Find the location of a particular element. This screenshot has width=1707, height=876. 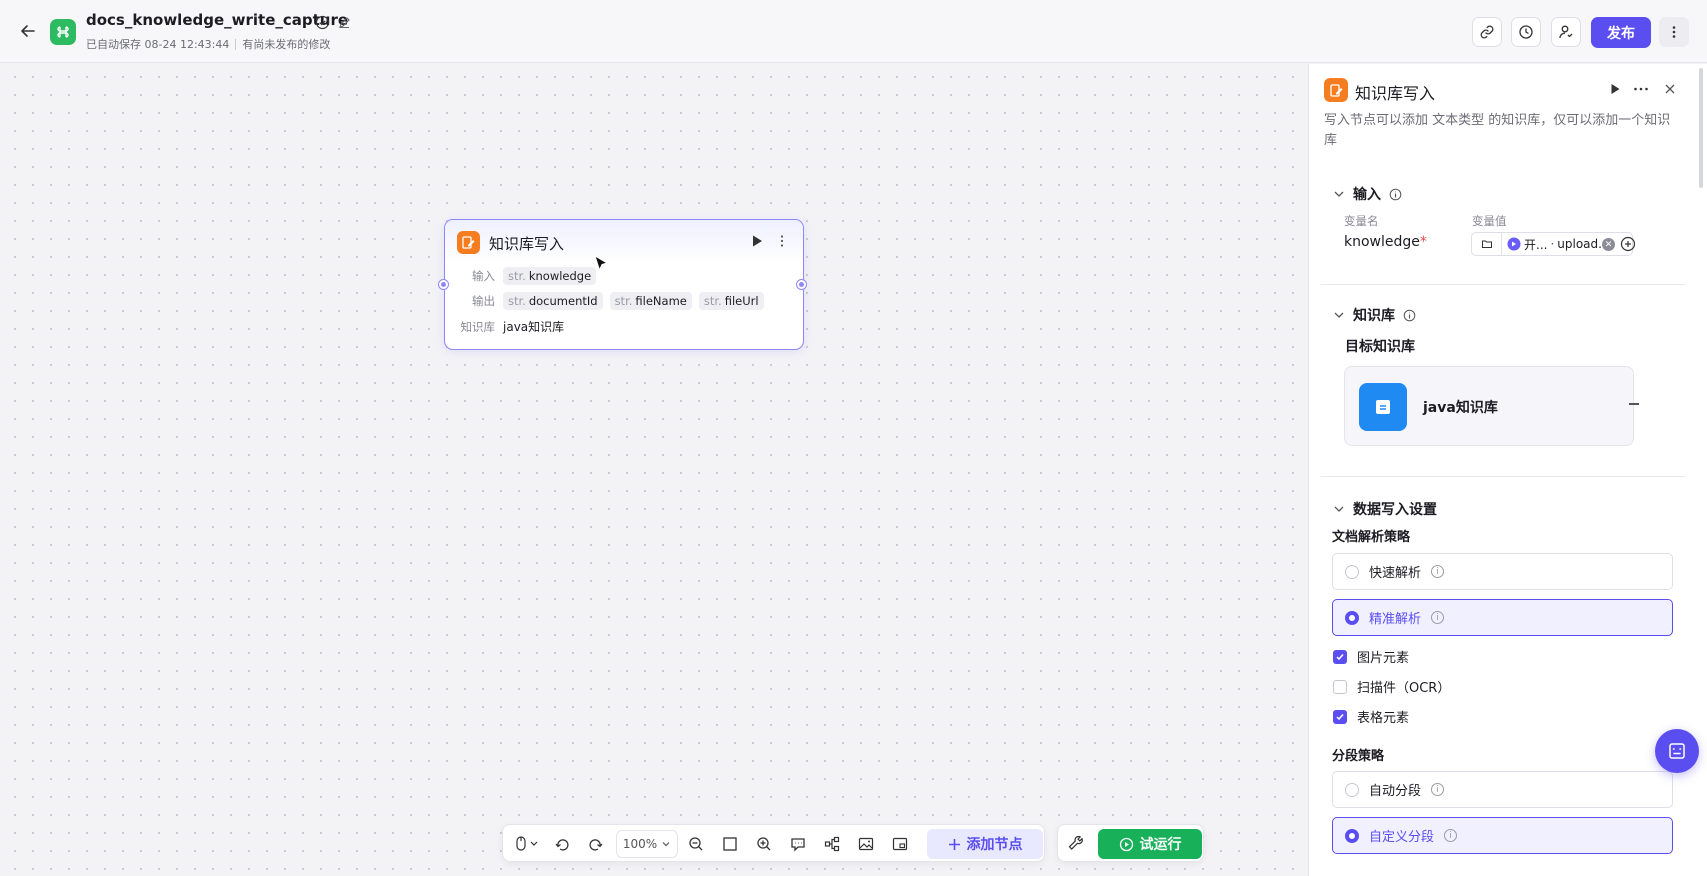

zoom-out-button is located at coordinates (696, 844).